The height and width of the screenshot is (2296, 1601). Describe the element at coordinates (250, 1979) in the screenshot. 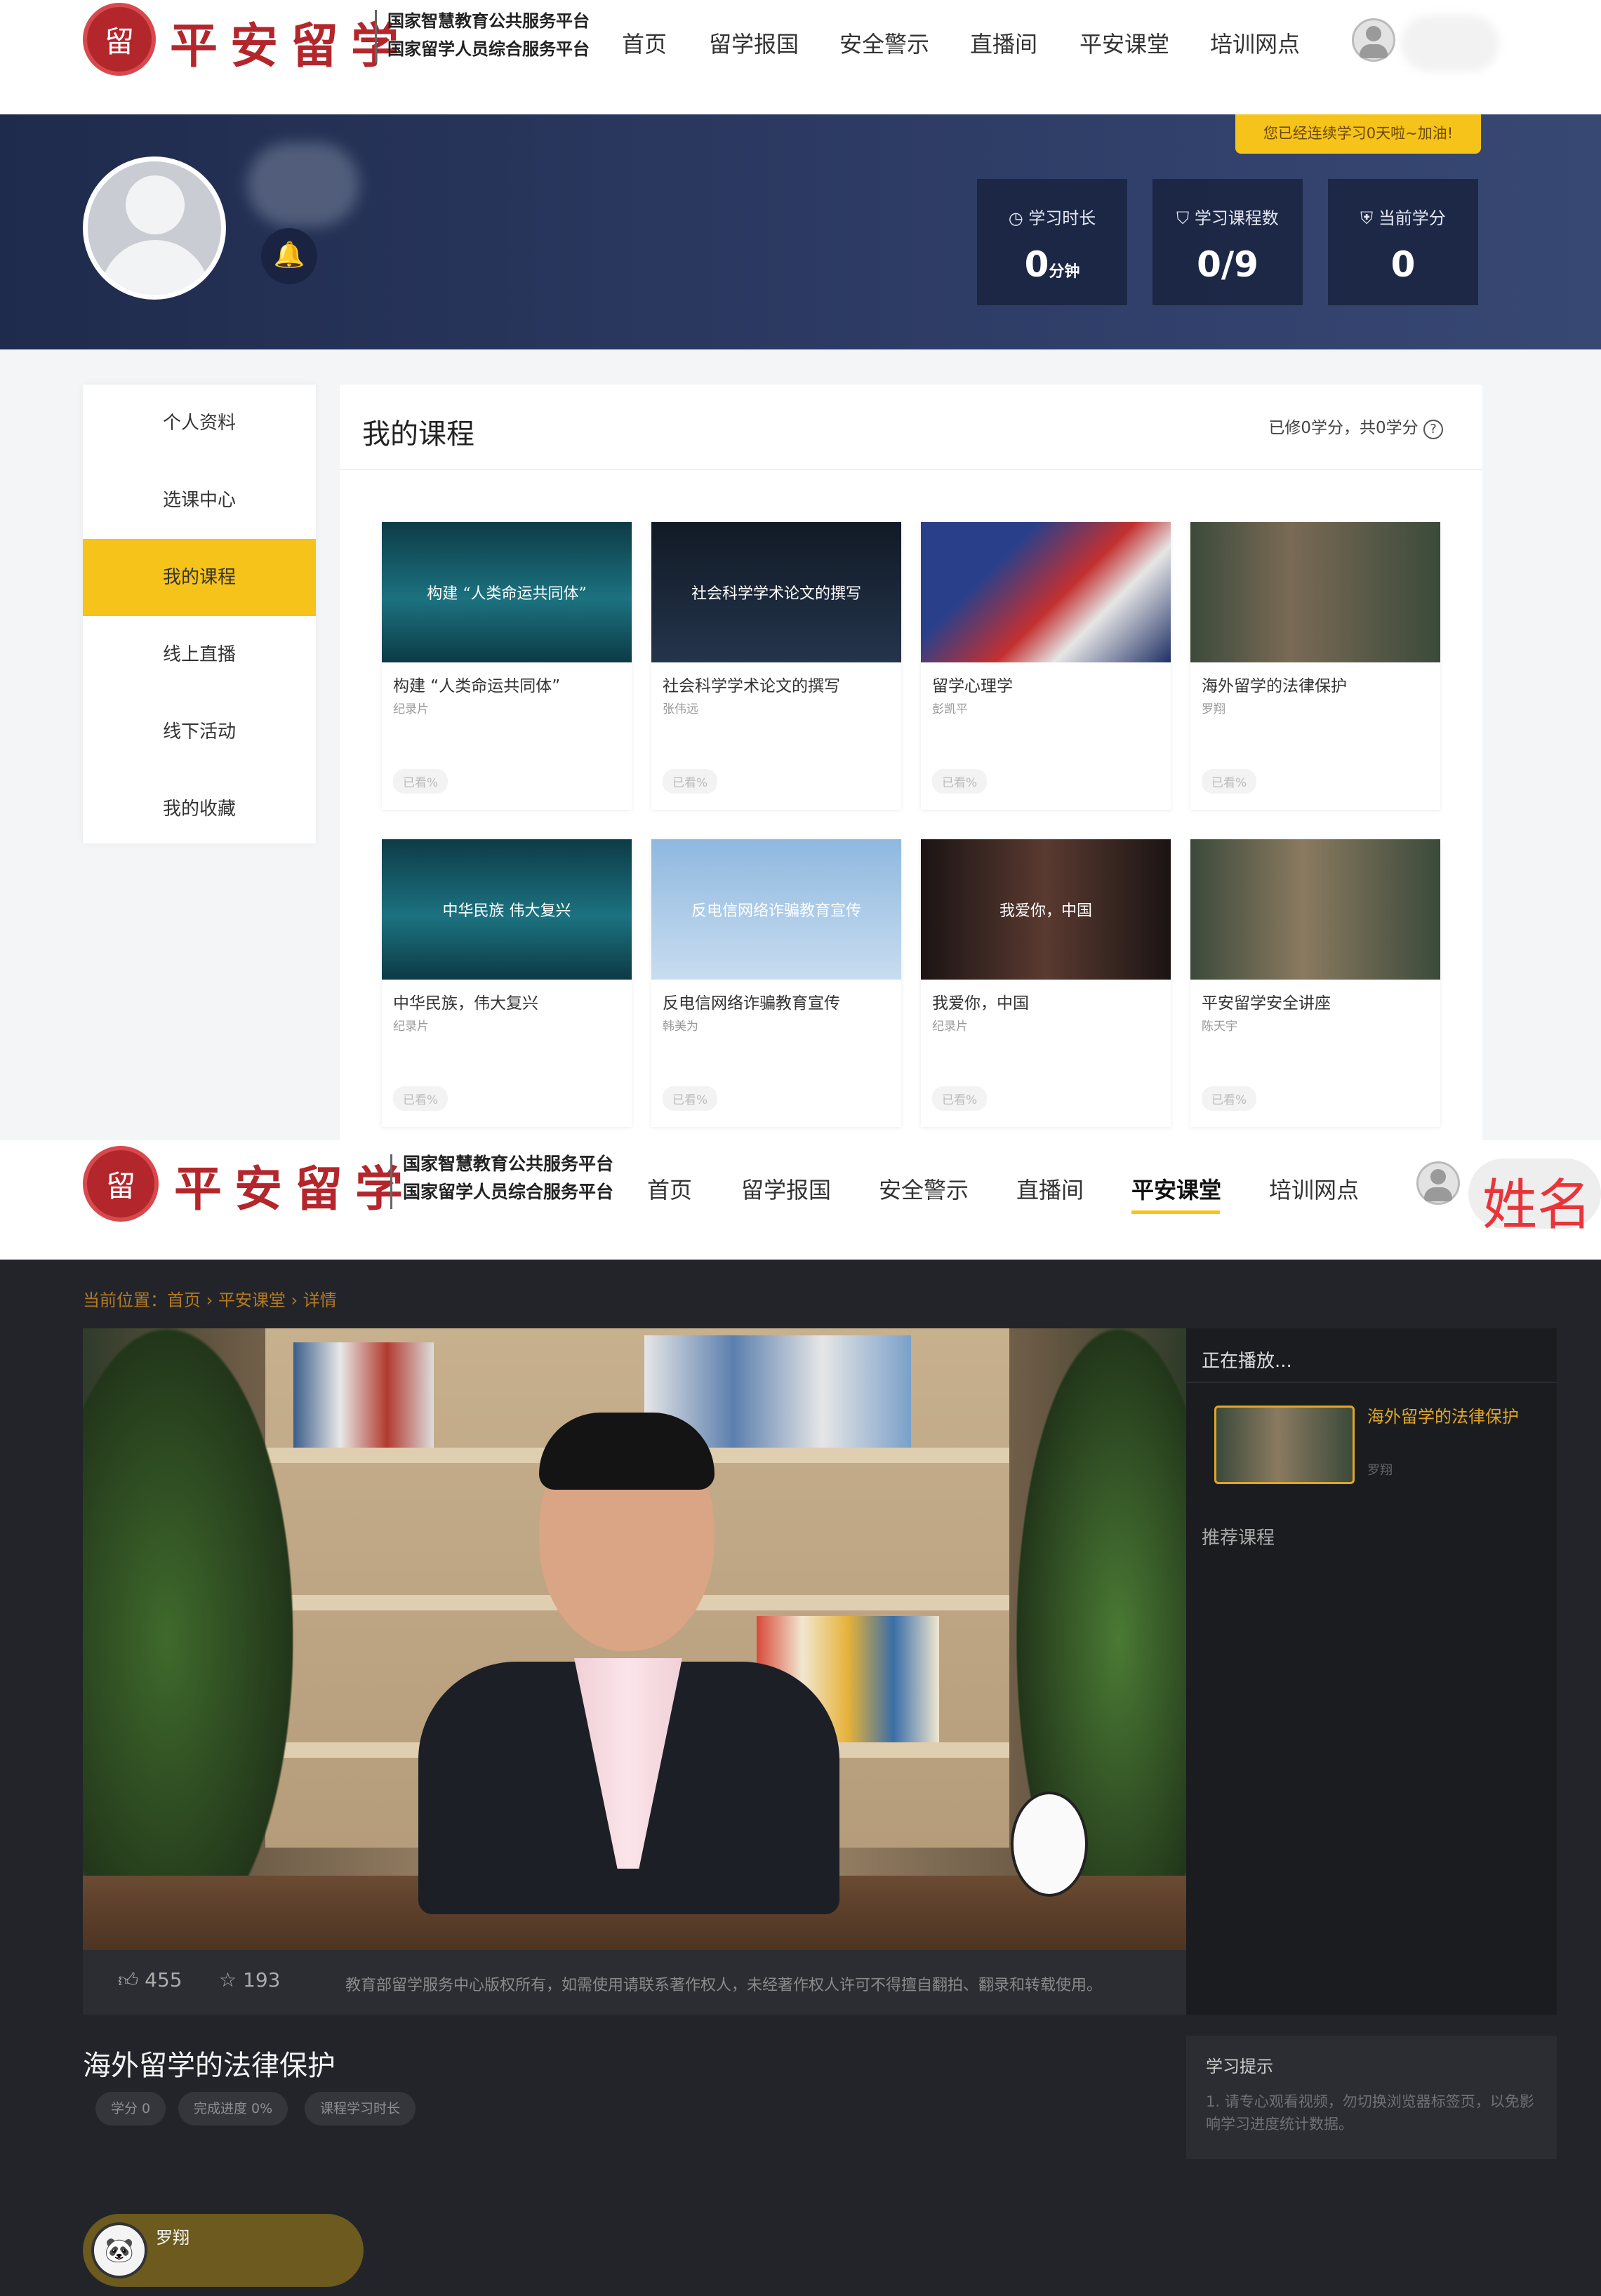

I see `favorite-button: ☆ 193` at that location.